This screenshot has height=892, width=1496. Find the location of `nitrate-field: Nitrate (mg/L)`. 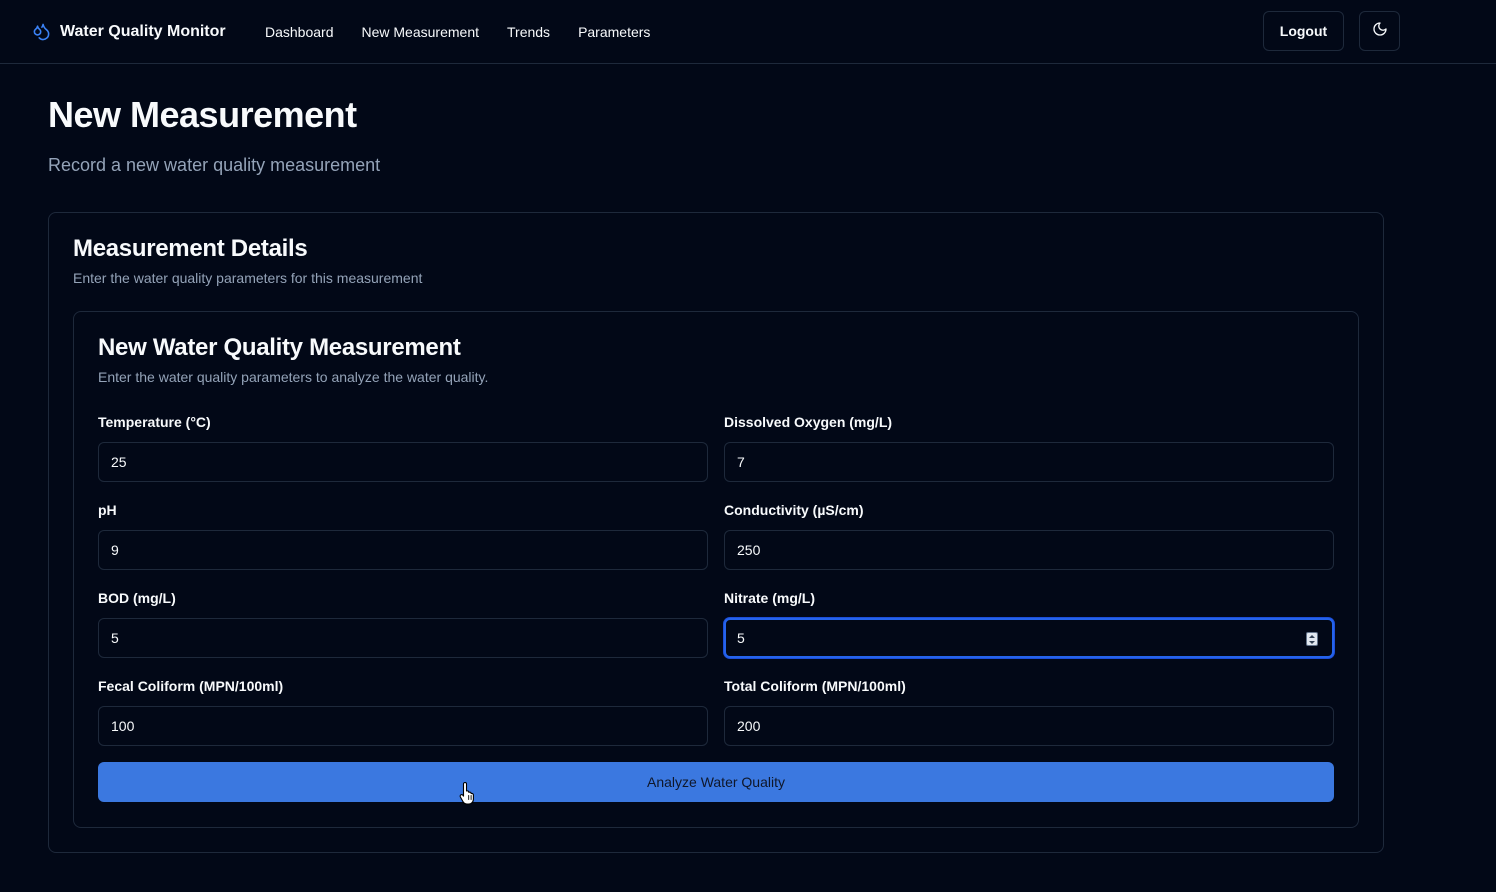

nitrate-field: Nitrate (mg/L) is located at coordinates (1029, 623).